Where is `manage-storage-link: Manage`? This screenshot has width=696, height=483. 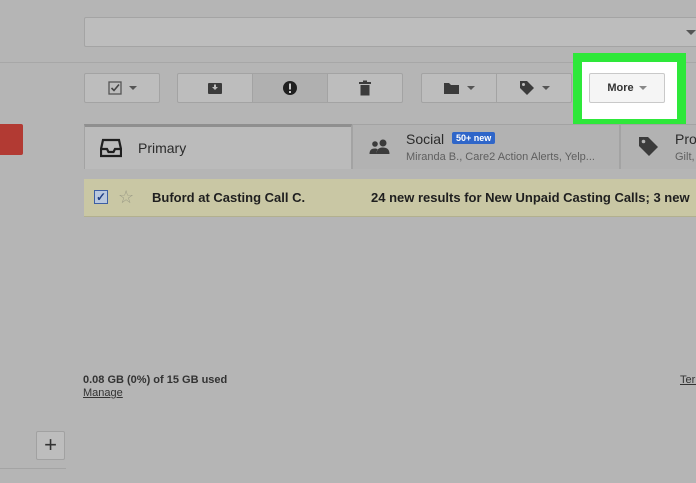 manage-storage-link: Manage is located at coordinates (103, 393).